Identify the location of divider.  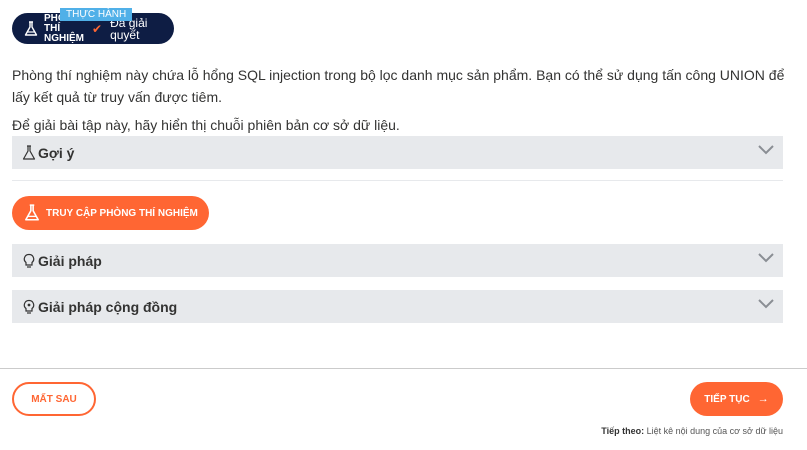
(397, 180).